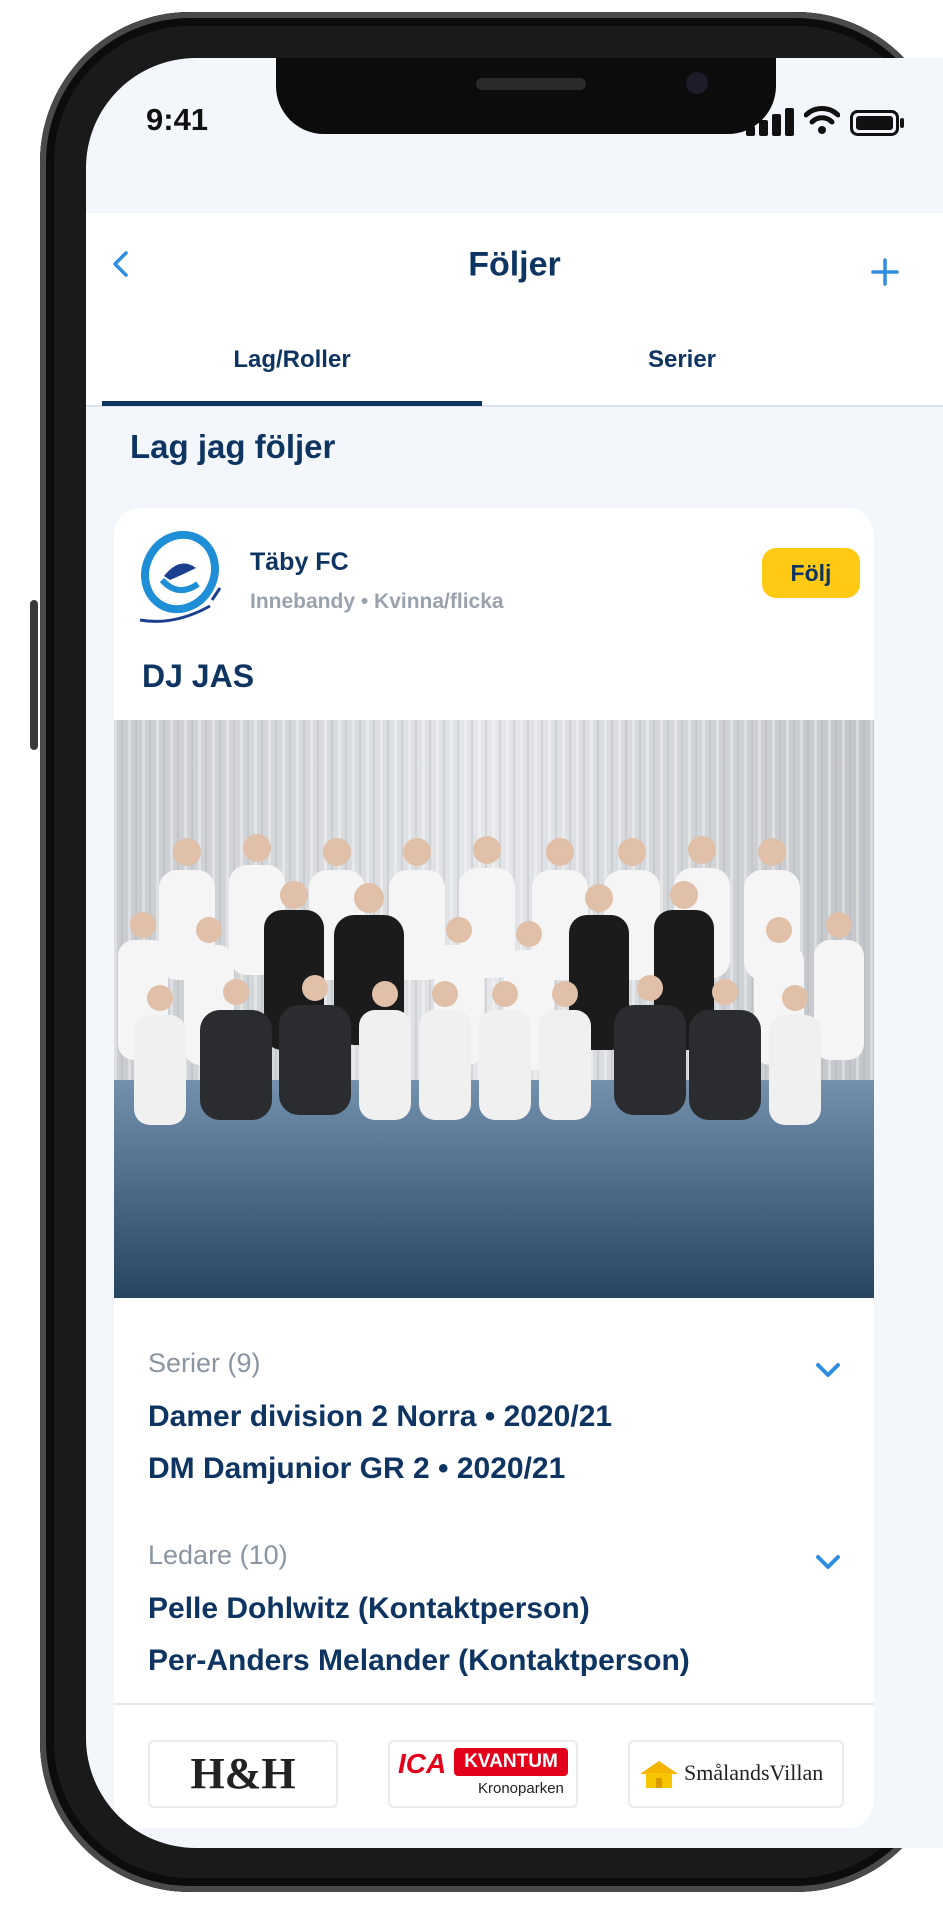 The width and height of the screenshot is (943, 1905). Describe the element at coordinates (177, 119) in the screenshot. I see `status-time: 9:41` at that location.